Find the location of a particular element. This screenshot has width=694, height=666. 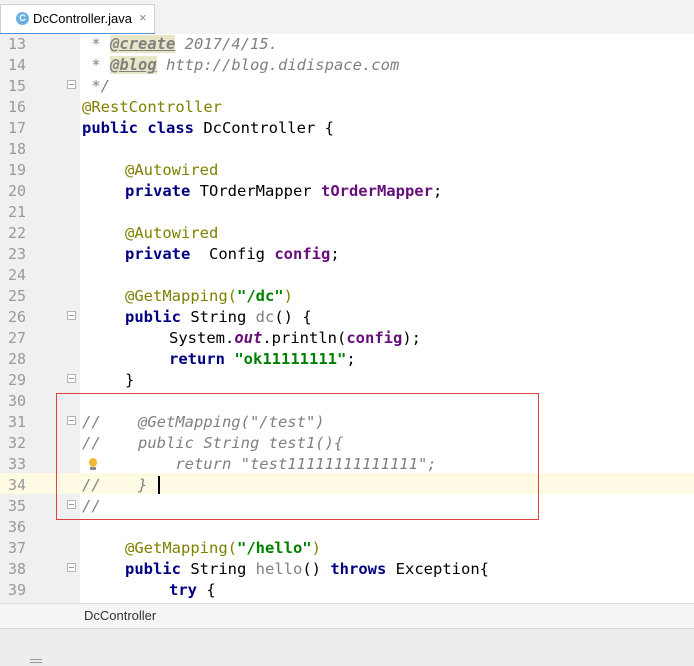

highlight-box is located at coordinates (297, 456).